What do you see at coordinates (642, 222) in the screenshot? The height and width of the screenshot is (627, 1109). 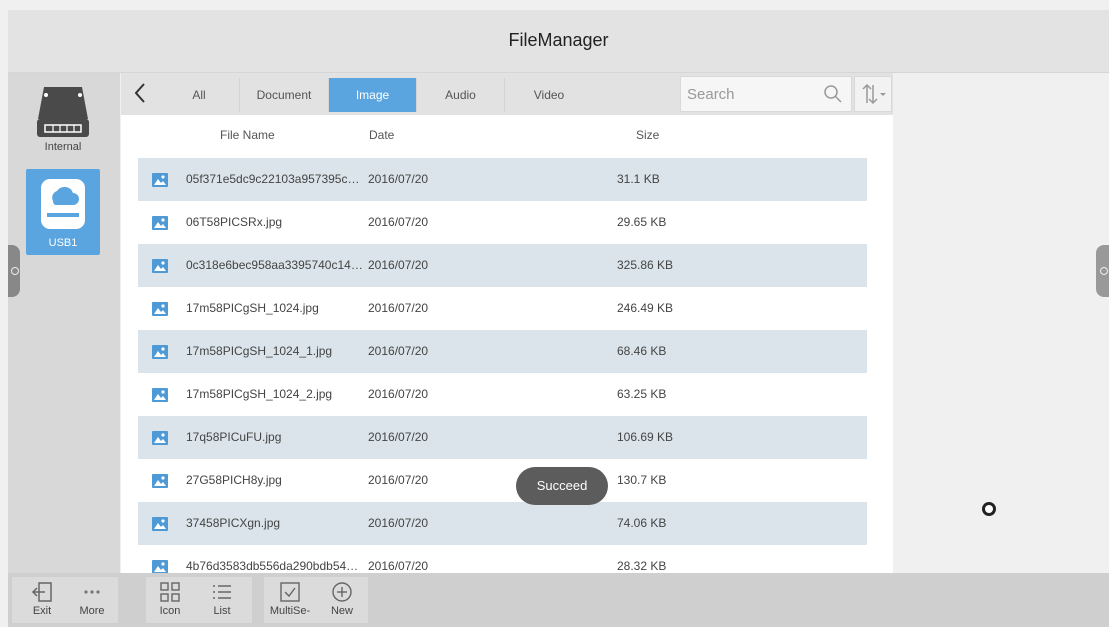 I see `file-size: 29.65 KB` at bounding box center [642, 222].